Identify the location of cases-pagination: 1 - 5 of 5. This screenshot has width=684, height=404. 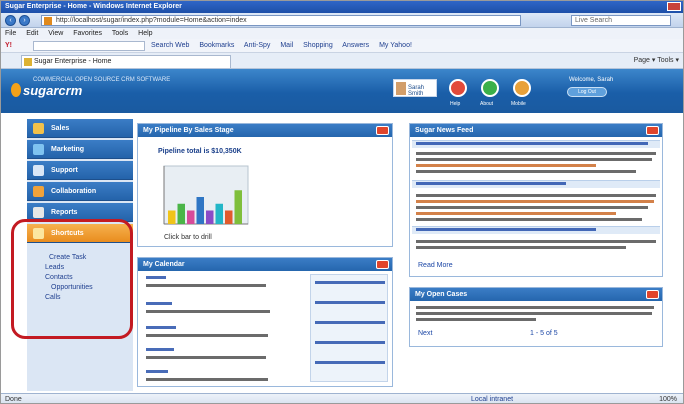
(544, 333).